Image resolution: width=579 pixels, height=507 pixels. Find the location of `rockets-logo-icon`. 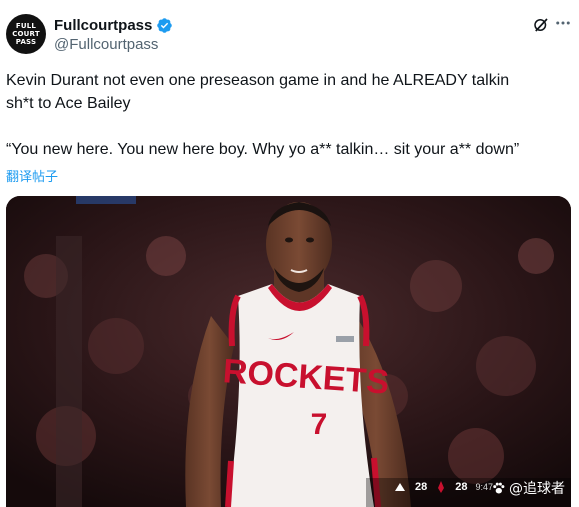

rockets-logo-icon is located at coordinates (441, 487).